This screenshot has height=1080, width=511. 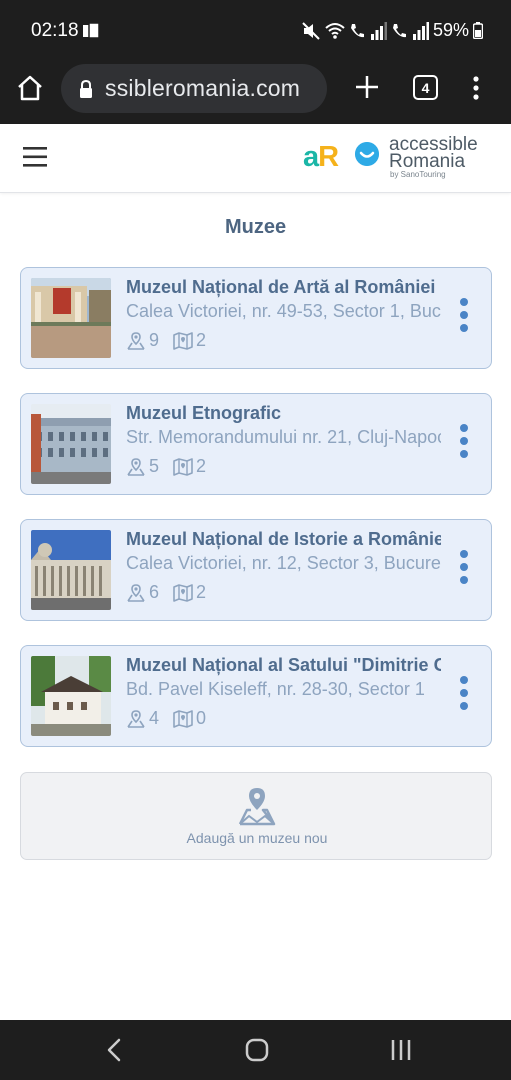 I want to click on locations-count: 5, so click(x=154, y=466).